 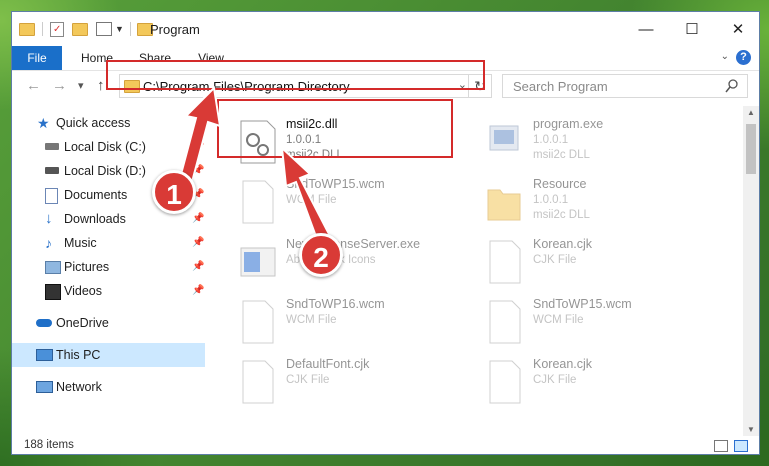 What do you see at coordinates (741, 446) in the screenshot?
I see `large-icons-view-icon` at bounding box center [741, 446].